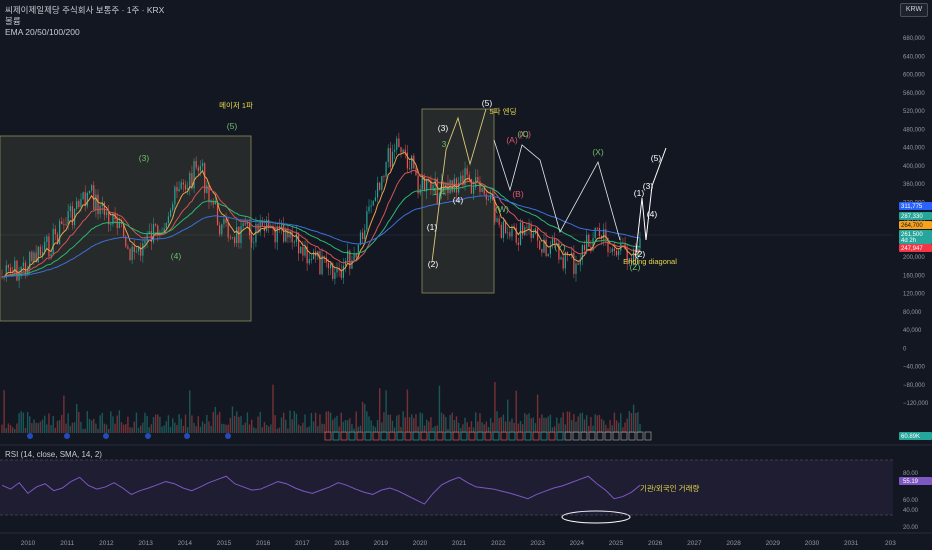 The height and width of the screenshot is (550, 932). I want to click on dividend-marker, so click(30, 436).